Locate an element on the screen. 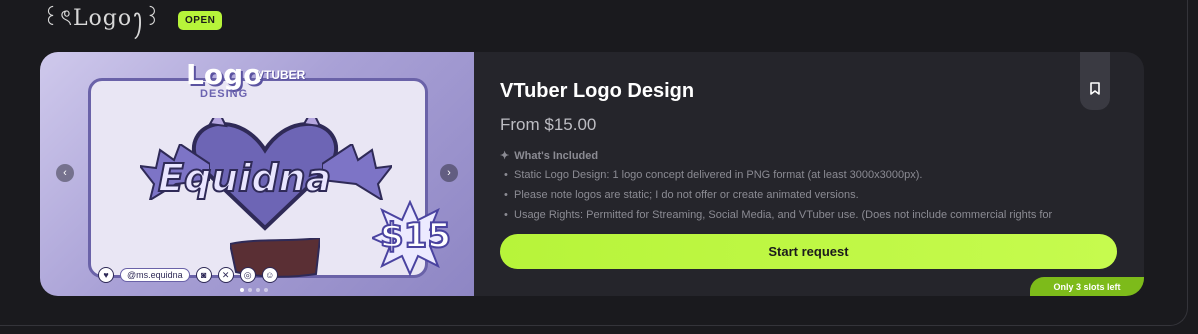  site-logo: ꒰ৎLogoꫂ꒱ is located at coordinates (102, 21).